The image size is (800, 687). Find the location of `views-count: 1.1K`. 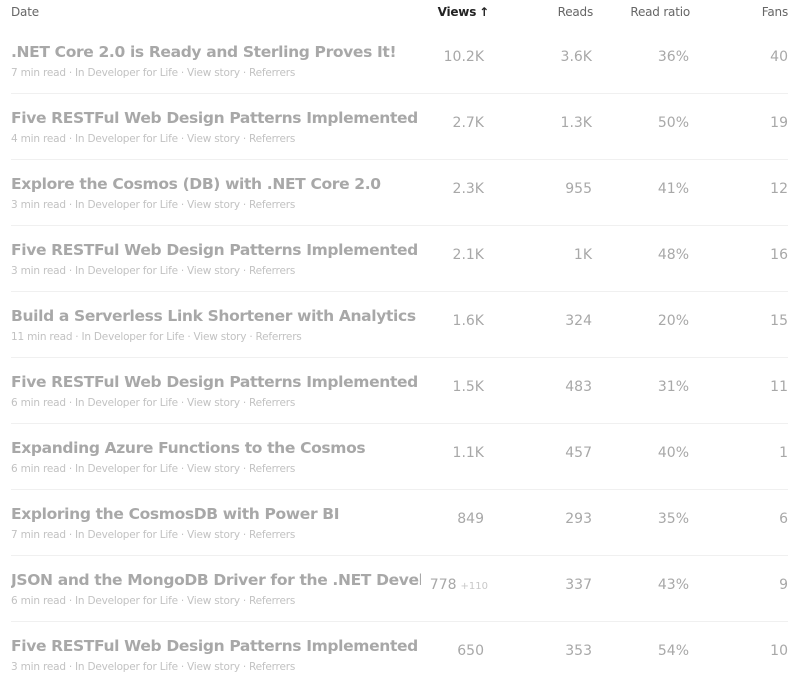

views-count: 1.1K is located at coordinates (468, 453).